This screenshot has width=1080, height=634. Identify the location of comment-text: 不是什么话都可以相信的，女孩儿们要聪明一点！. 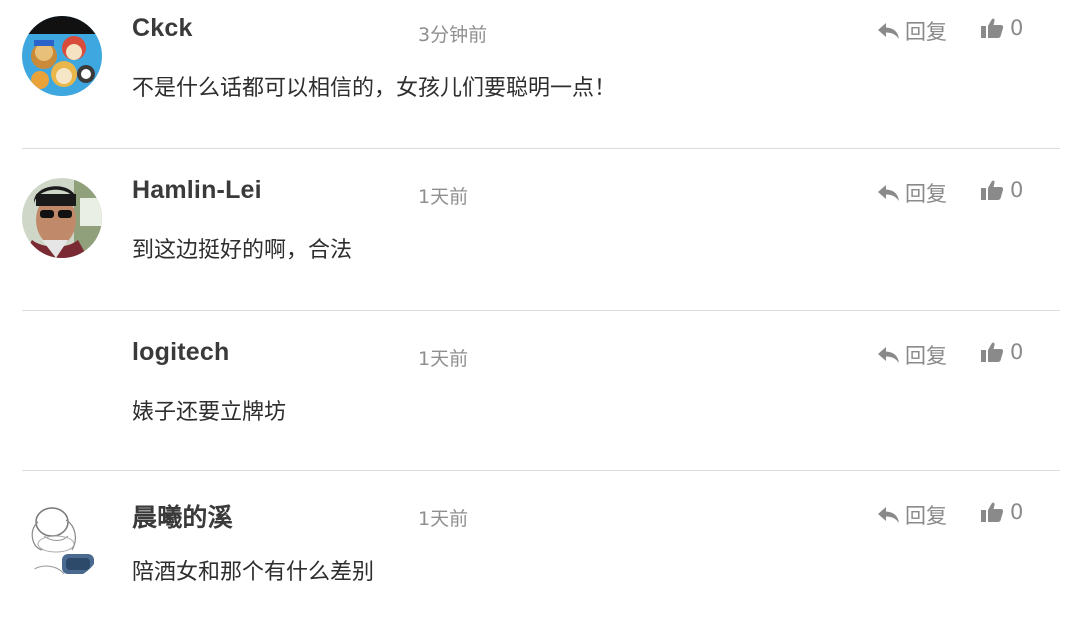
(374, 88).